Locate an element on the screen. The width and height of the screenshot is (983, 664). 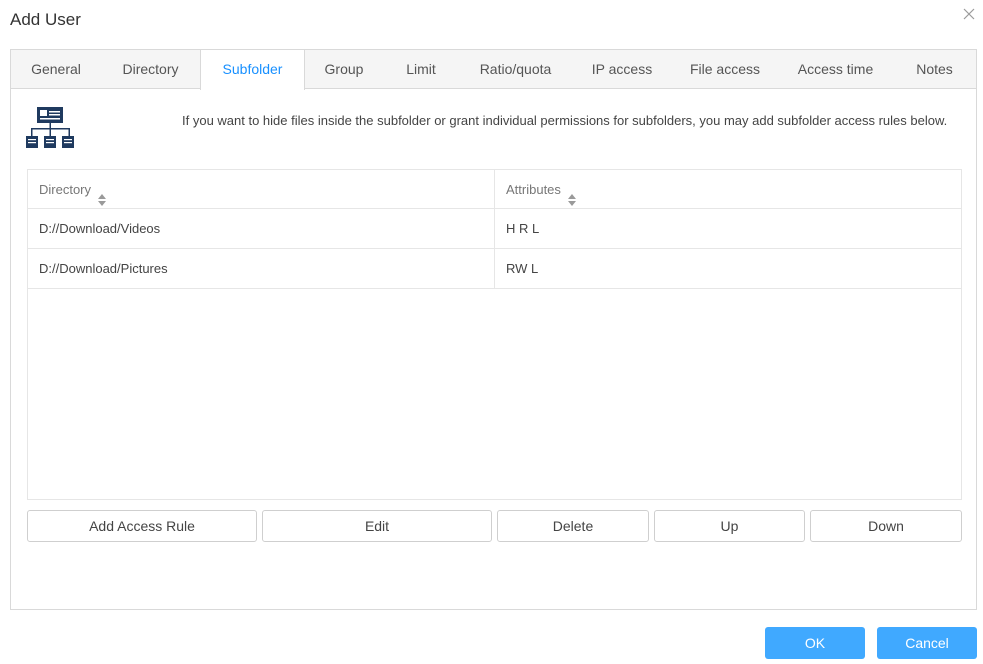
hierarchy-icon is located at coordinates (51, 128).